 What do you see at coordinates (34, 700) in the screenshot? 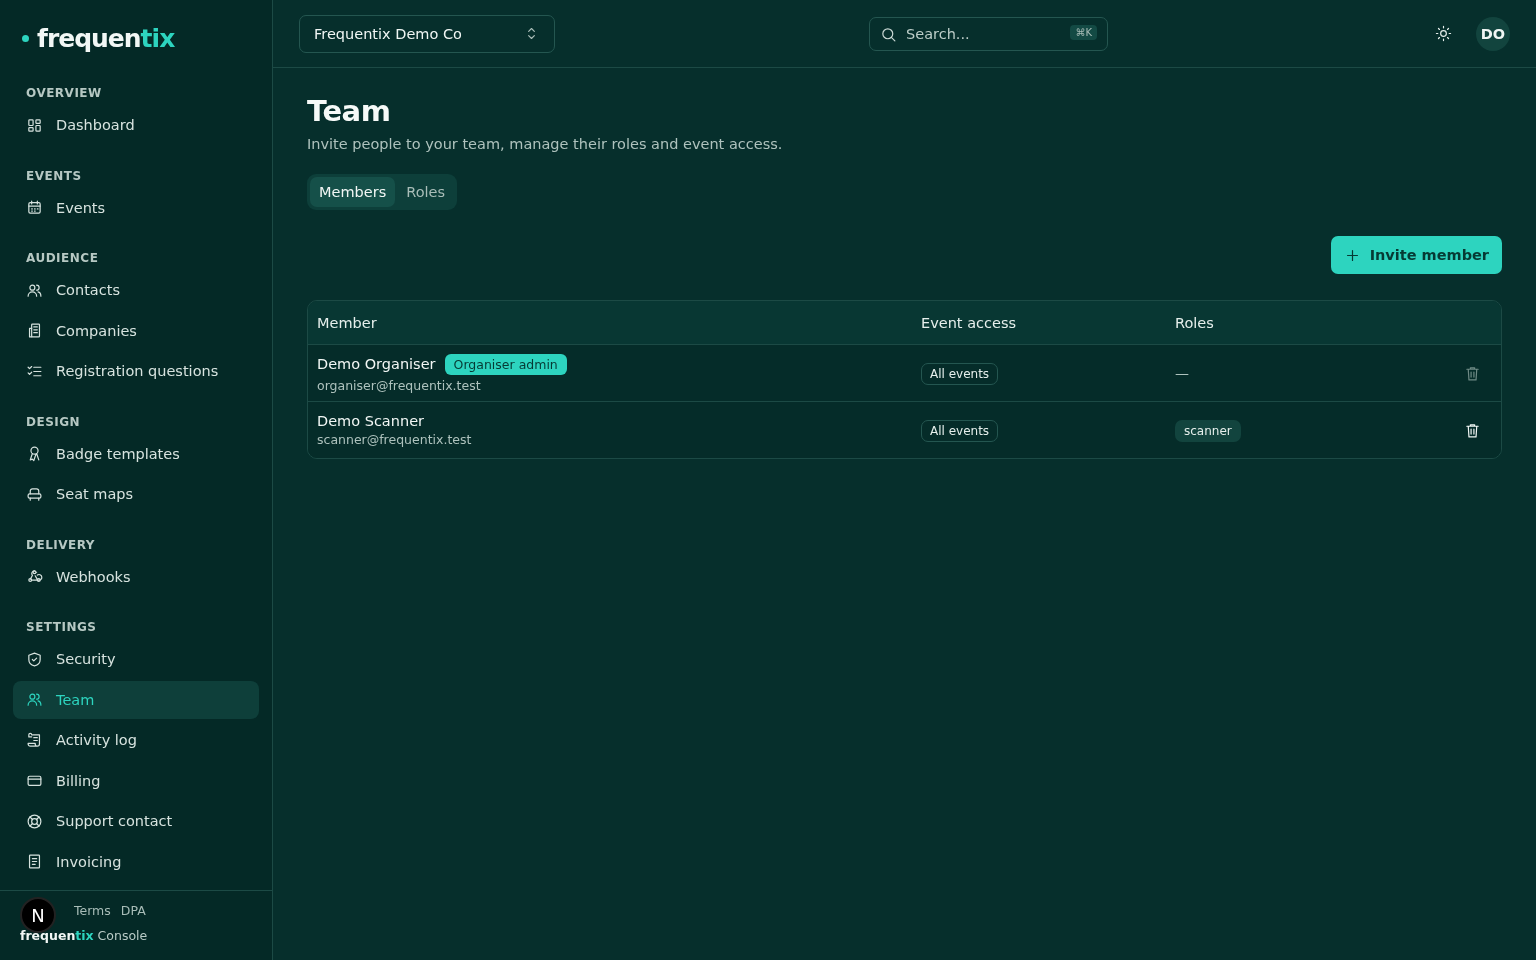
I see `people-icon` at bounding box center [34, 700].